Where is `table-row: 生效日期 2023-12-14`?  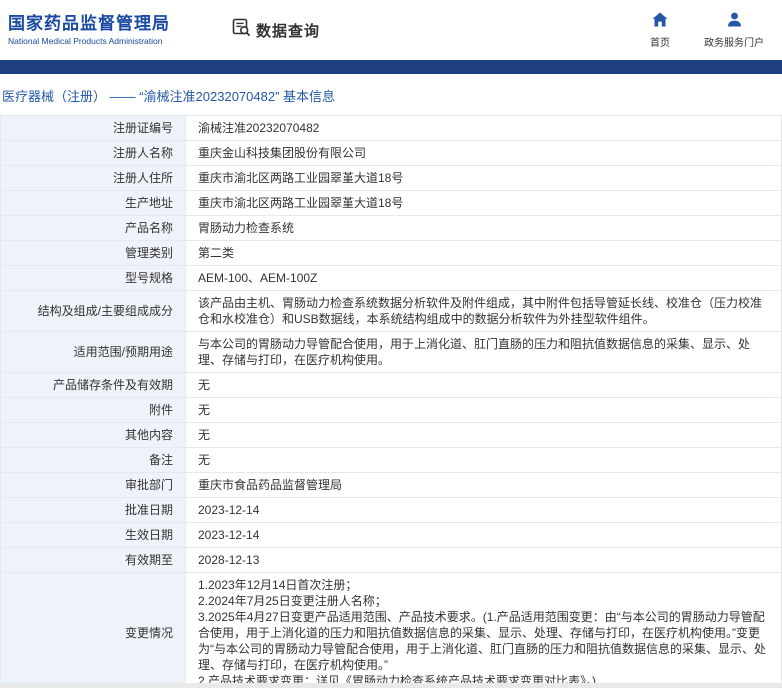
table-row: 生效日期 2023-12-14 is located at coordinates (391, 535).